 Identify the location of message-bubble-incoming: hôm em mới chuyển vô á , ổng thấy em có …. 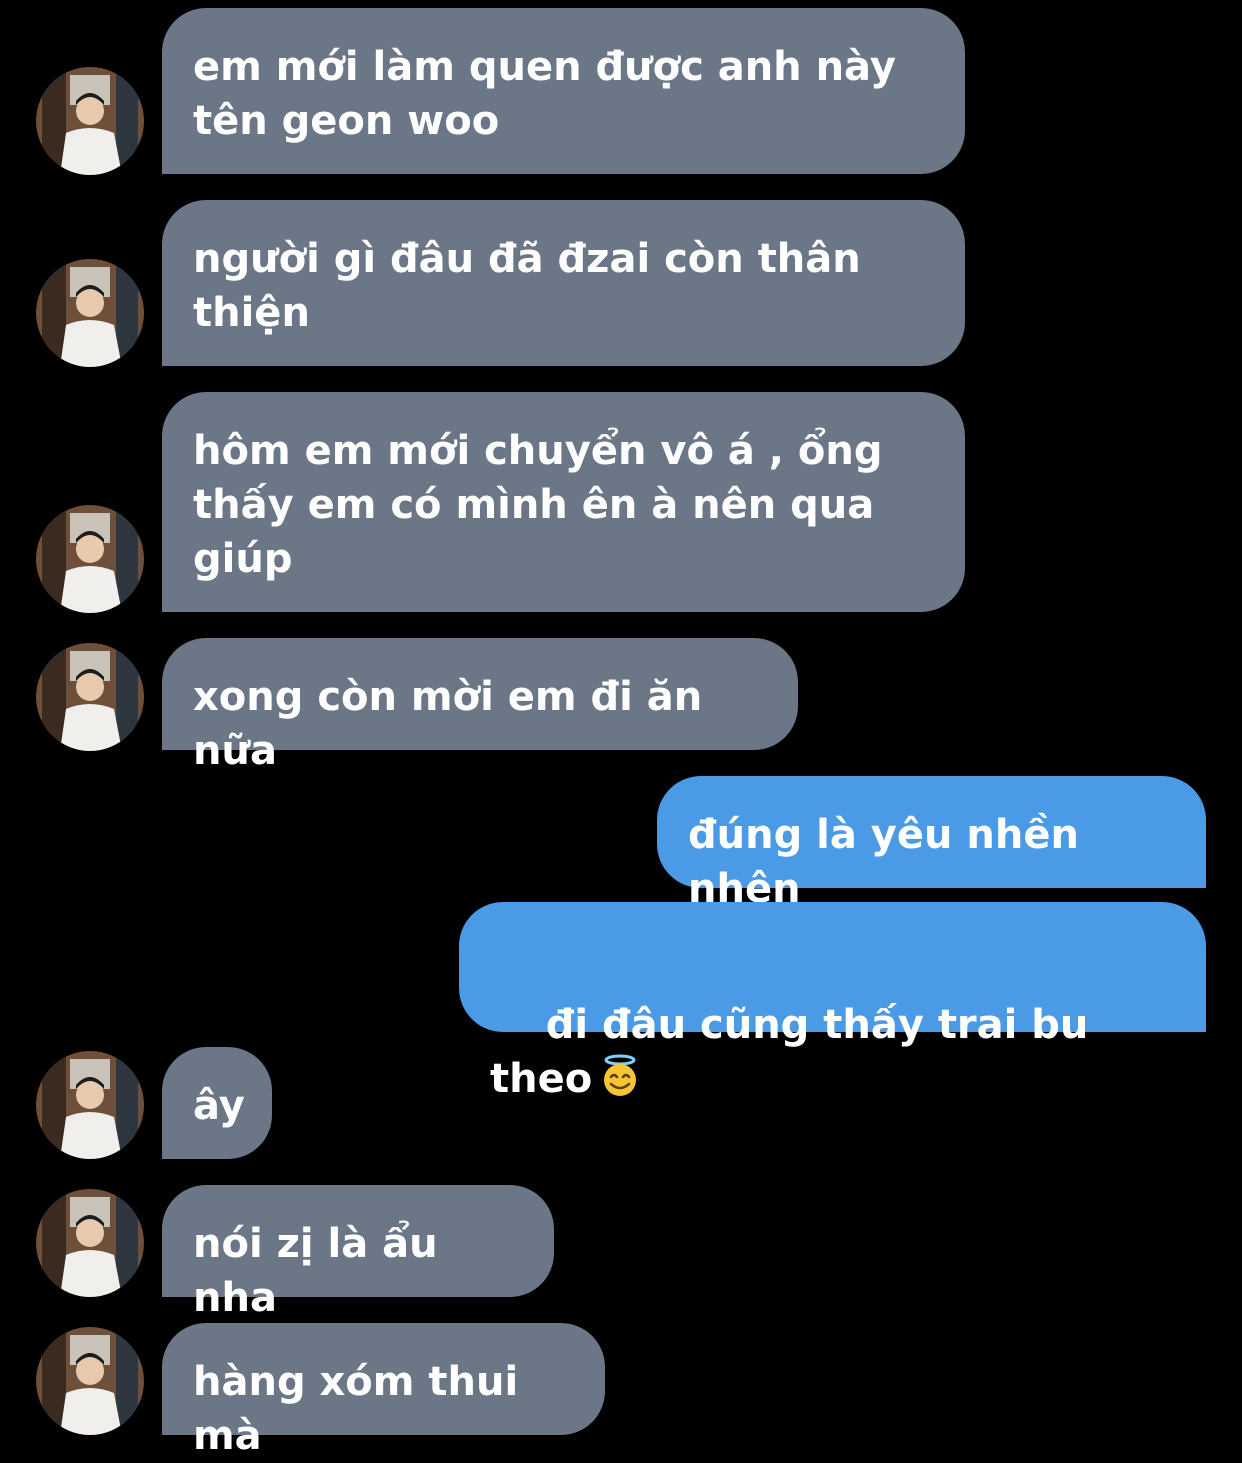
(563, 502).